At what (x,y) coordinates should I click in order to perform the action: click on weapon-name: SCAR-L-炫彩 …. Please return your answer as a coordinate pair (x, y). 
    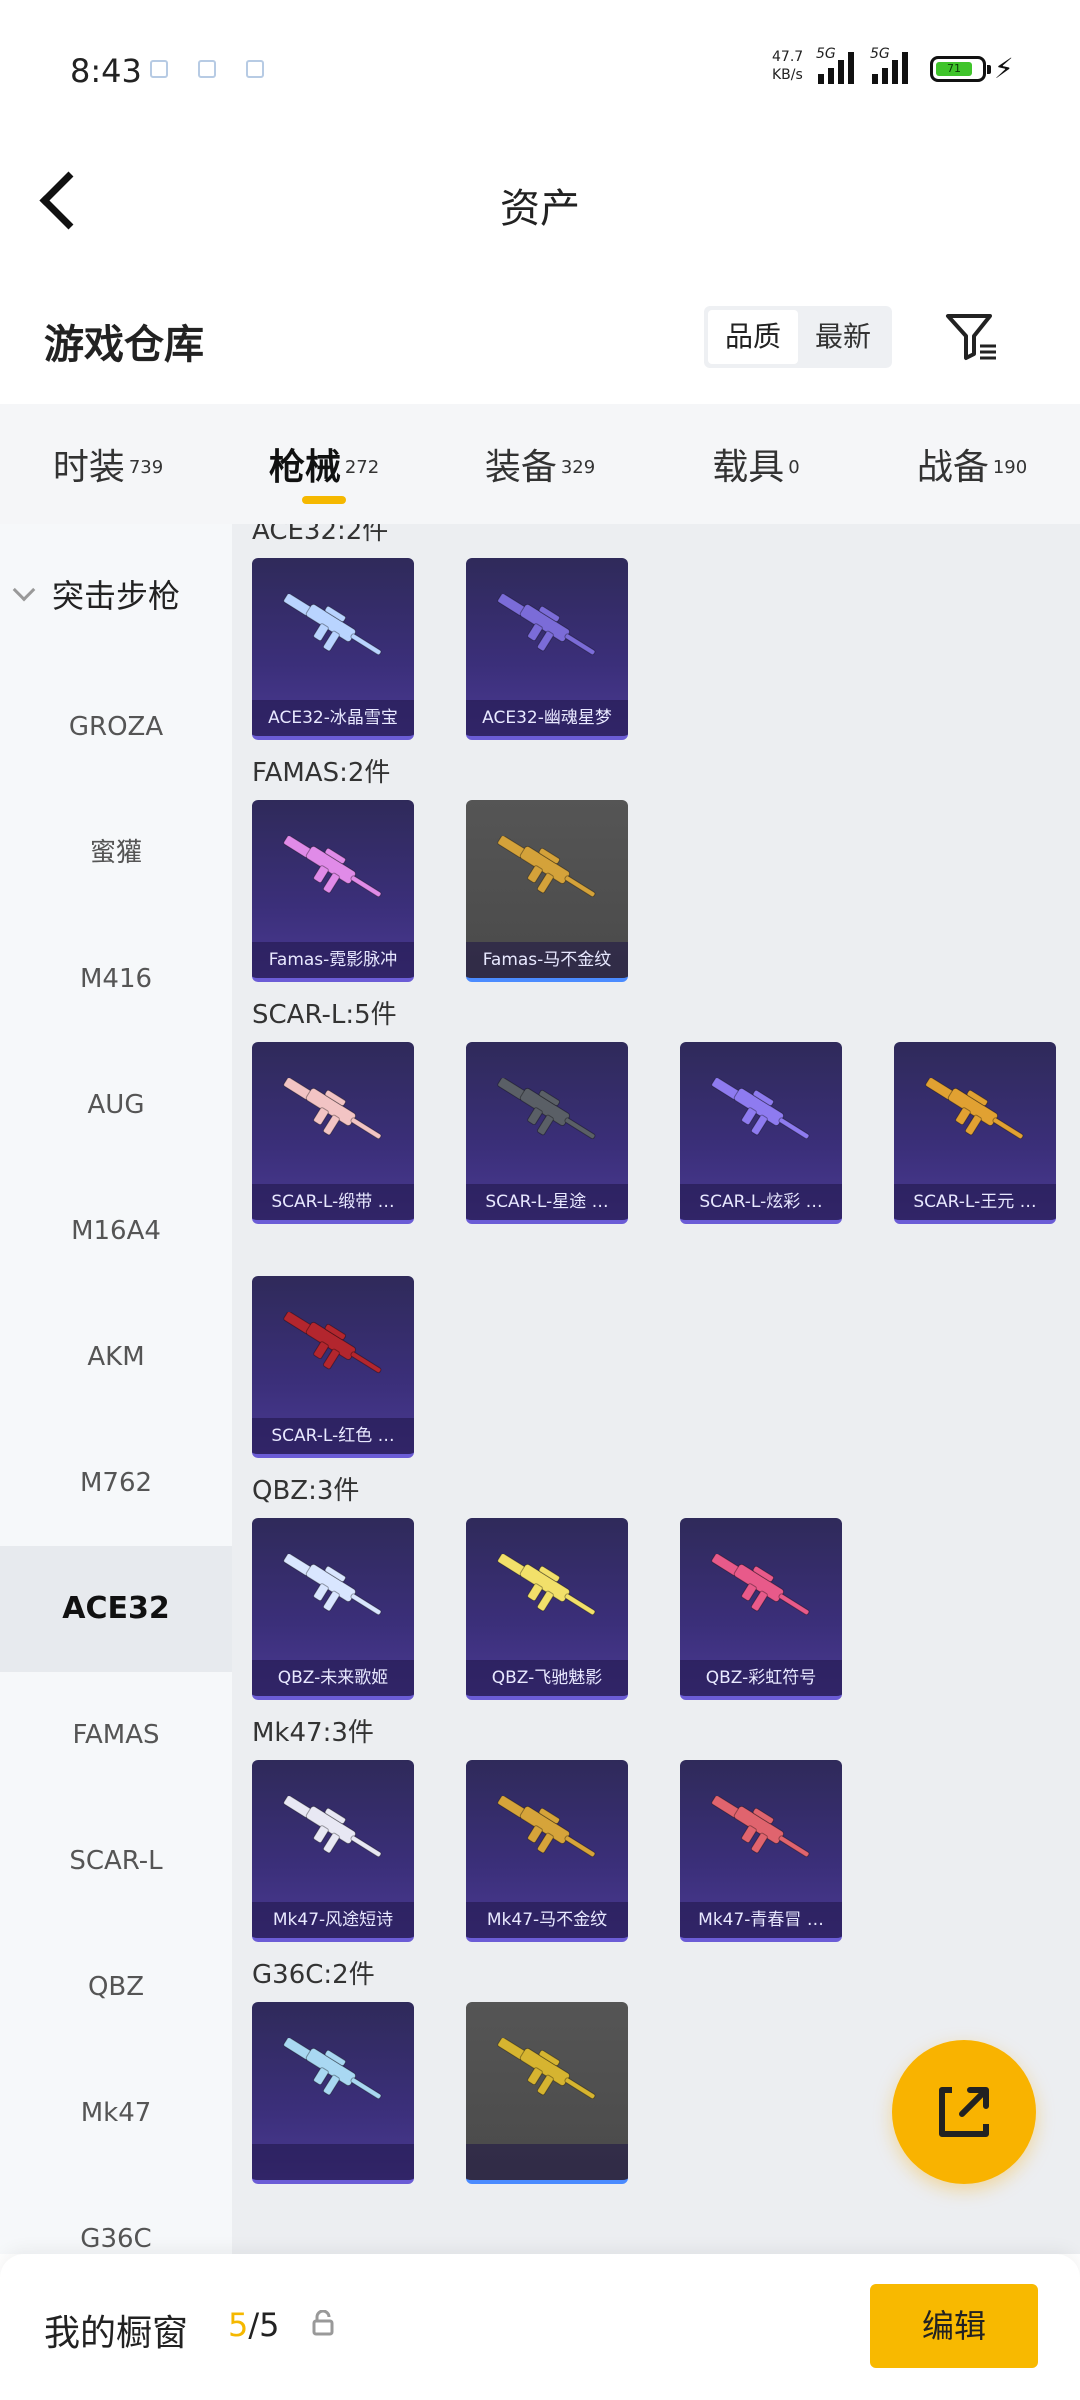
    Looking at the image, I should click on (761, 1202).